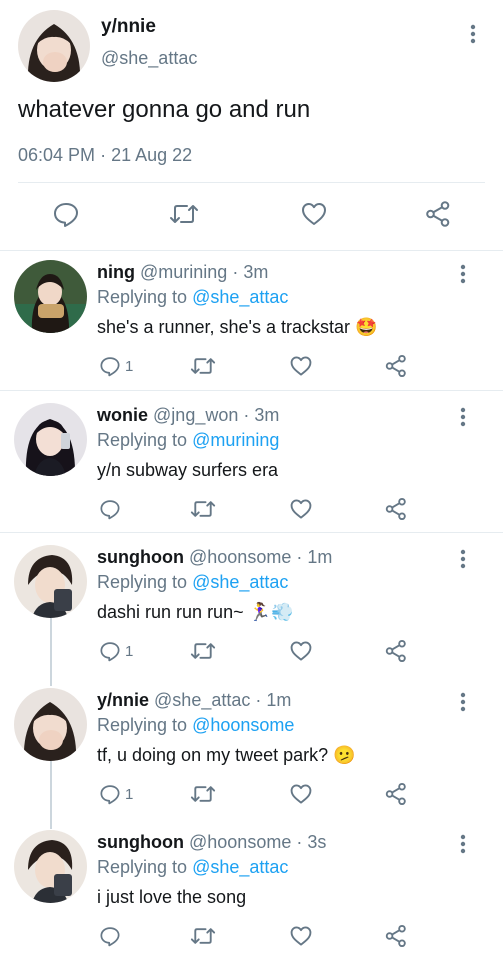 The image size is (503, 960). I want to click on reply-header: sunghoon @hoonsome · 1m, so click(214, 557).